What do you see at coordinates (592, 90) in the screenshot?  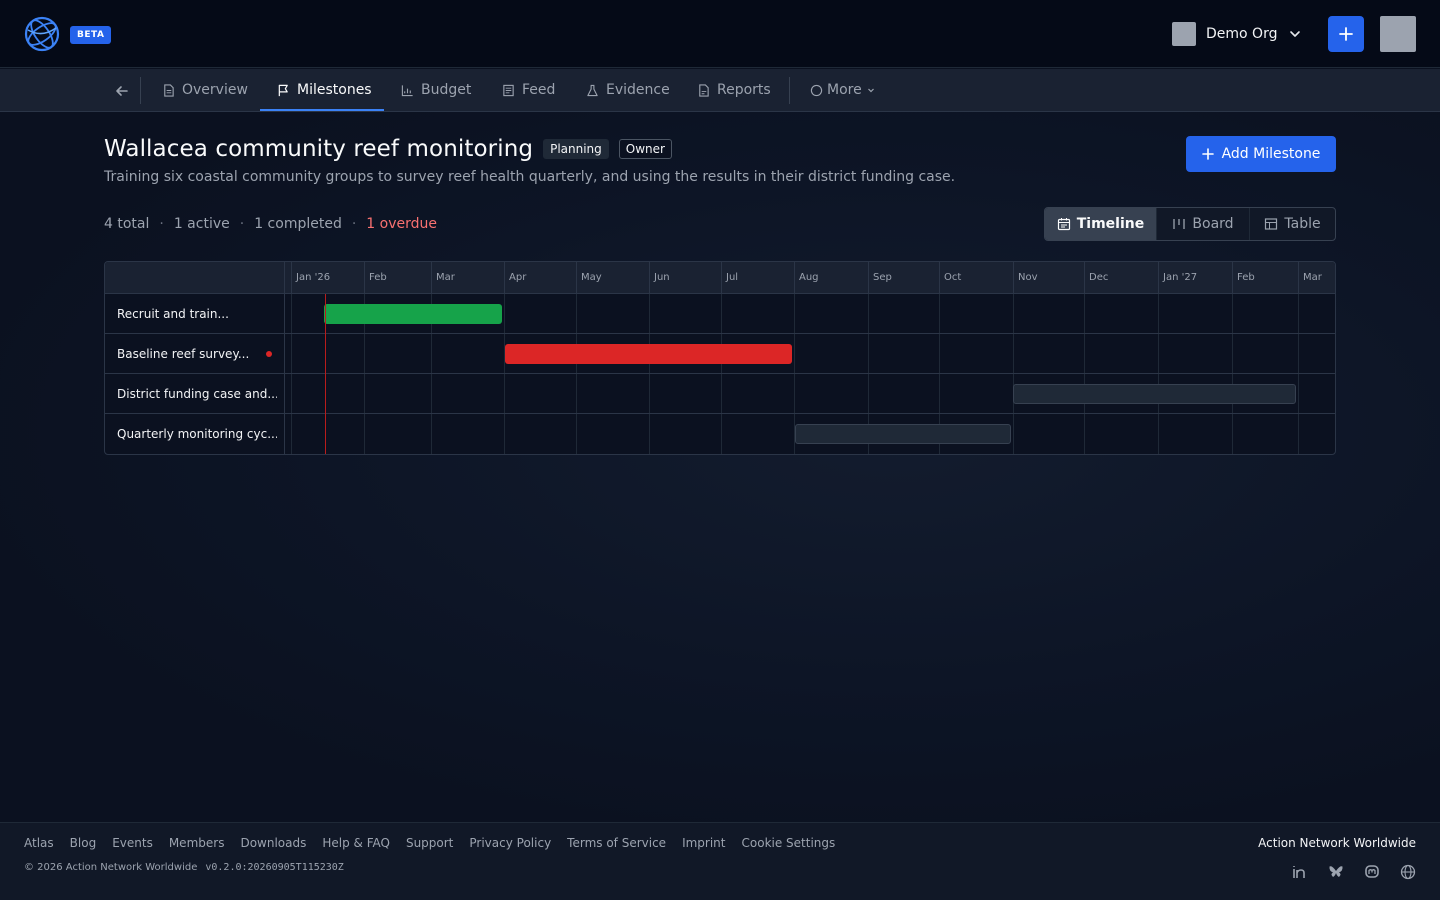 I see `flask-icon` at bounding box center [592, 90].